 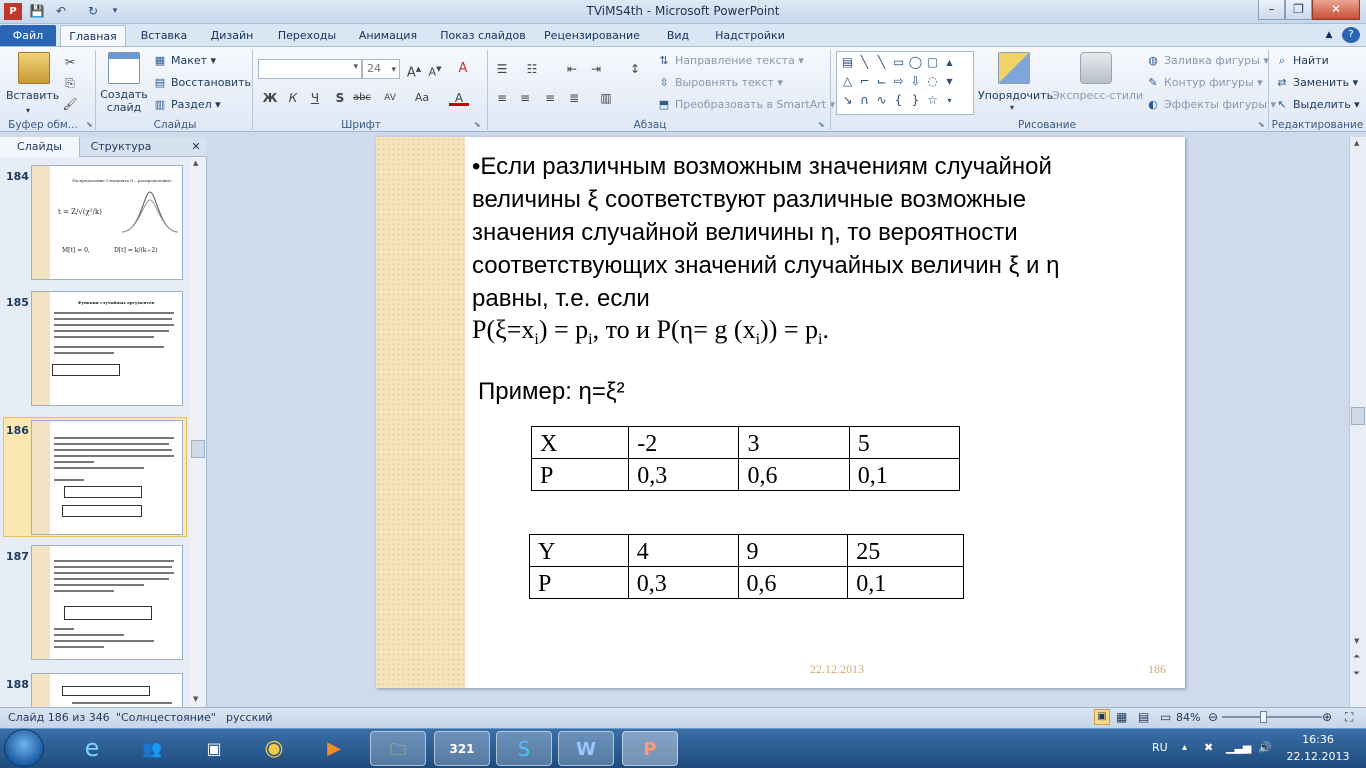 What do you see at coordinates (340, 98) in the screenshot?
I see `shadow-button: S` at bounding box center [340, 98].